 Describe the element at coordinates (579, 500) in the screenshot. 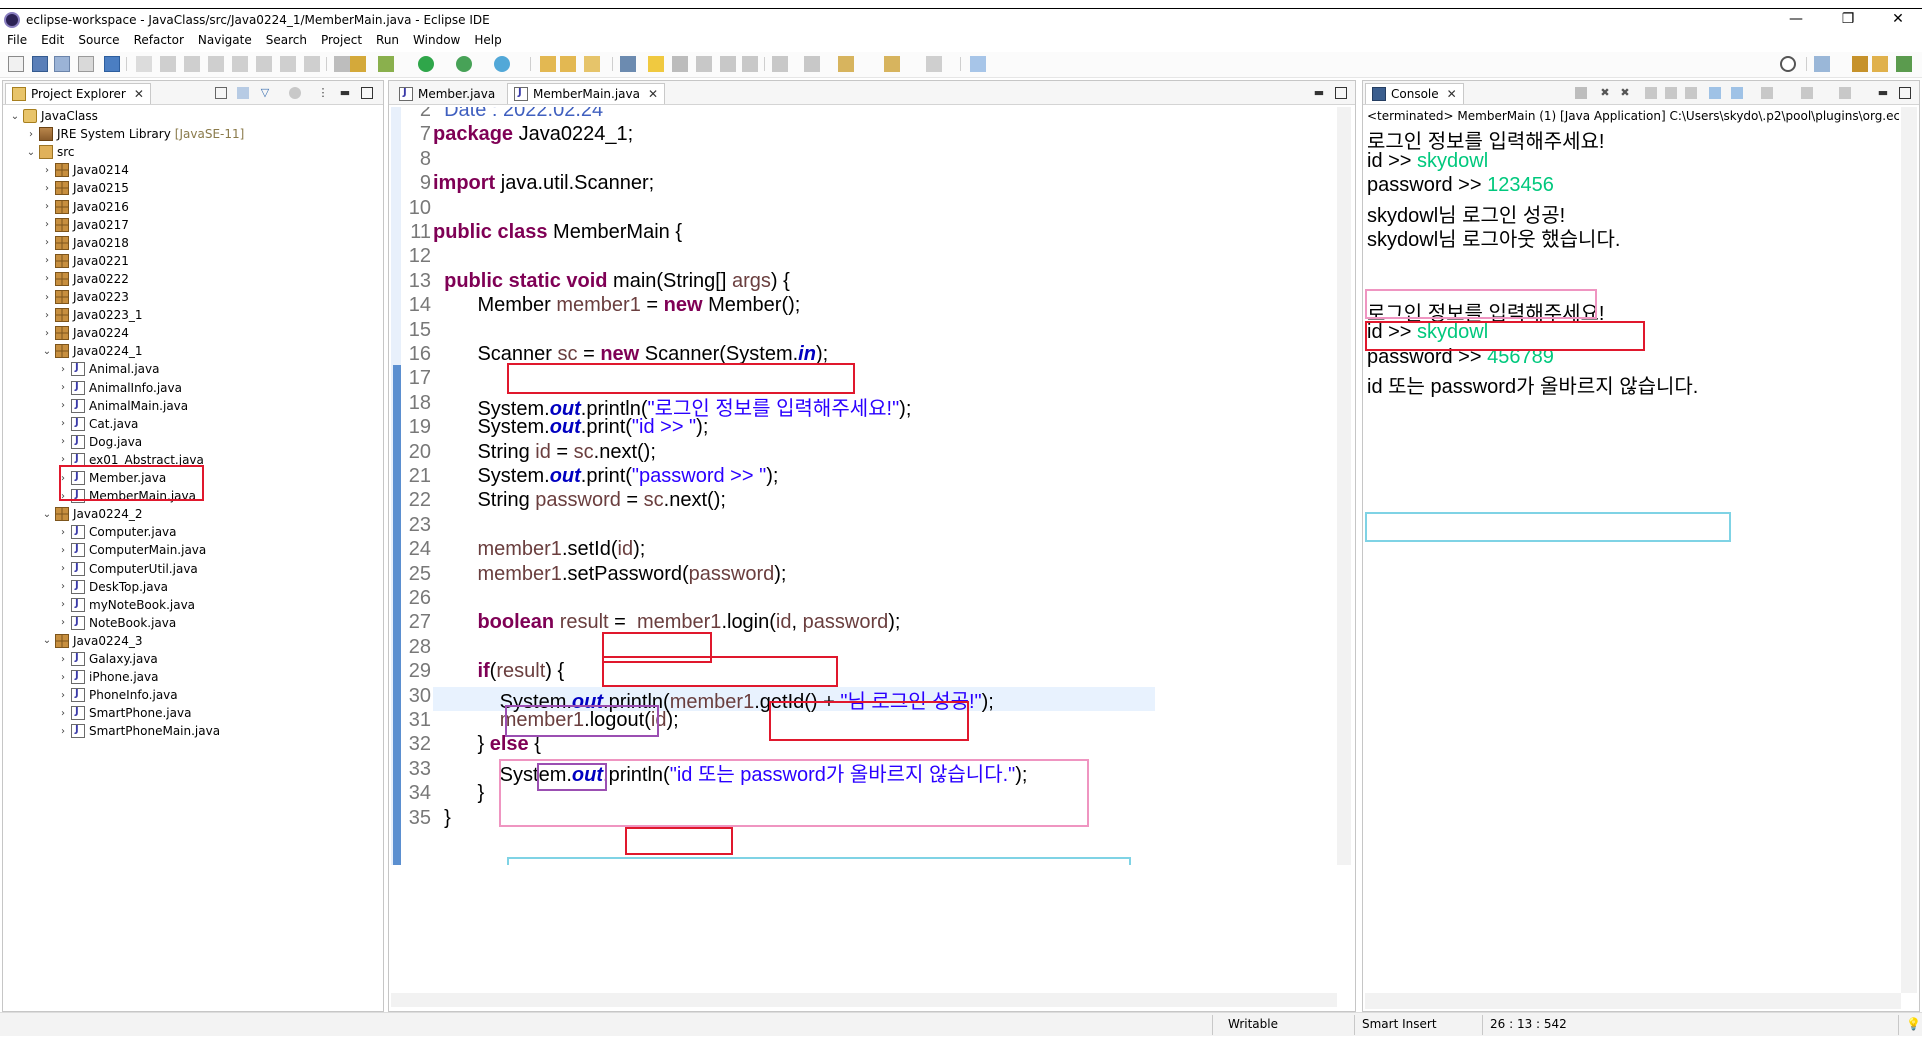

I see `code-line: String password = sc.next();` at that location.